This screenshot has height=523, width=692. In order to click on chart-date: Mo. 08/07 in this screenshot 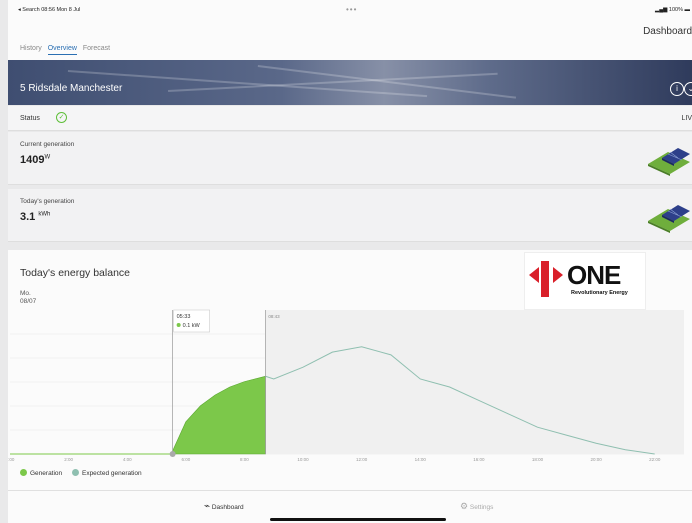, I will do `click(28, 298)`.